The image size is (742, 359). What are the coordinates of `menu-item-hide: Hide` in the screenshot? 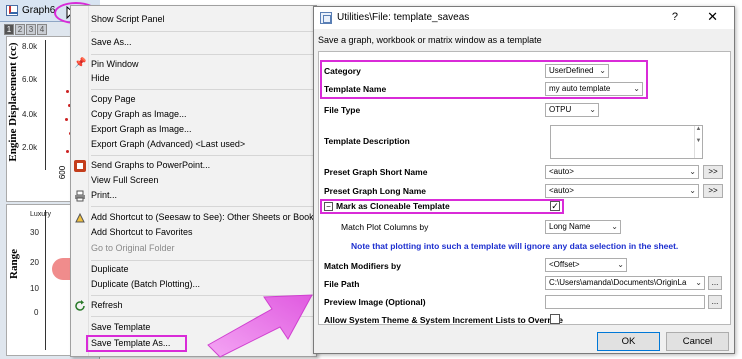 It's located at (100, 78).